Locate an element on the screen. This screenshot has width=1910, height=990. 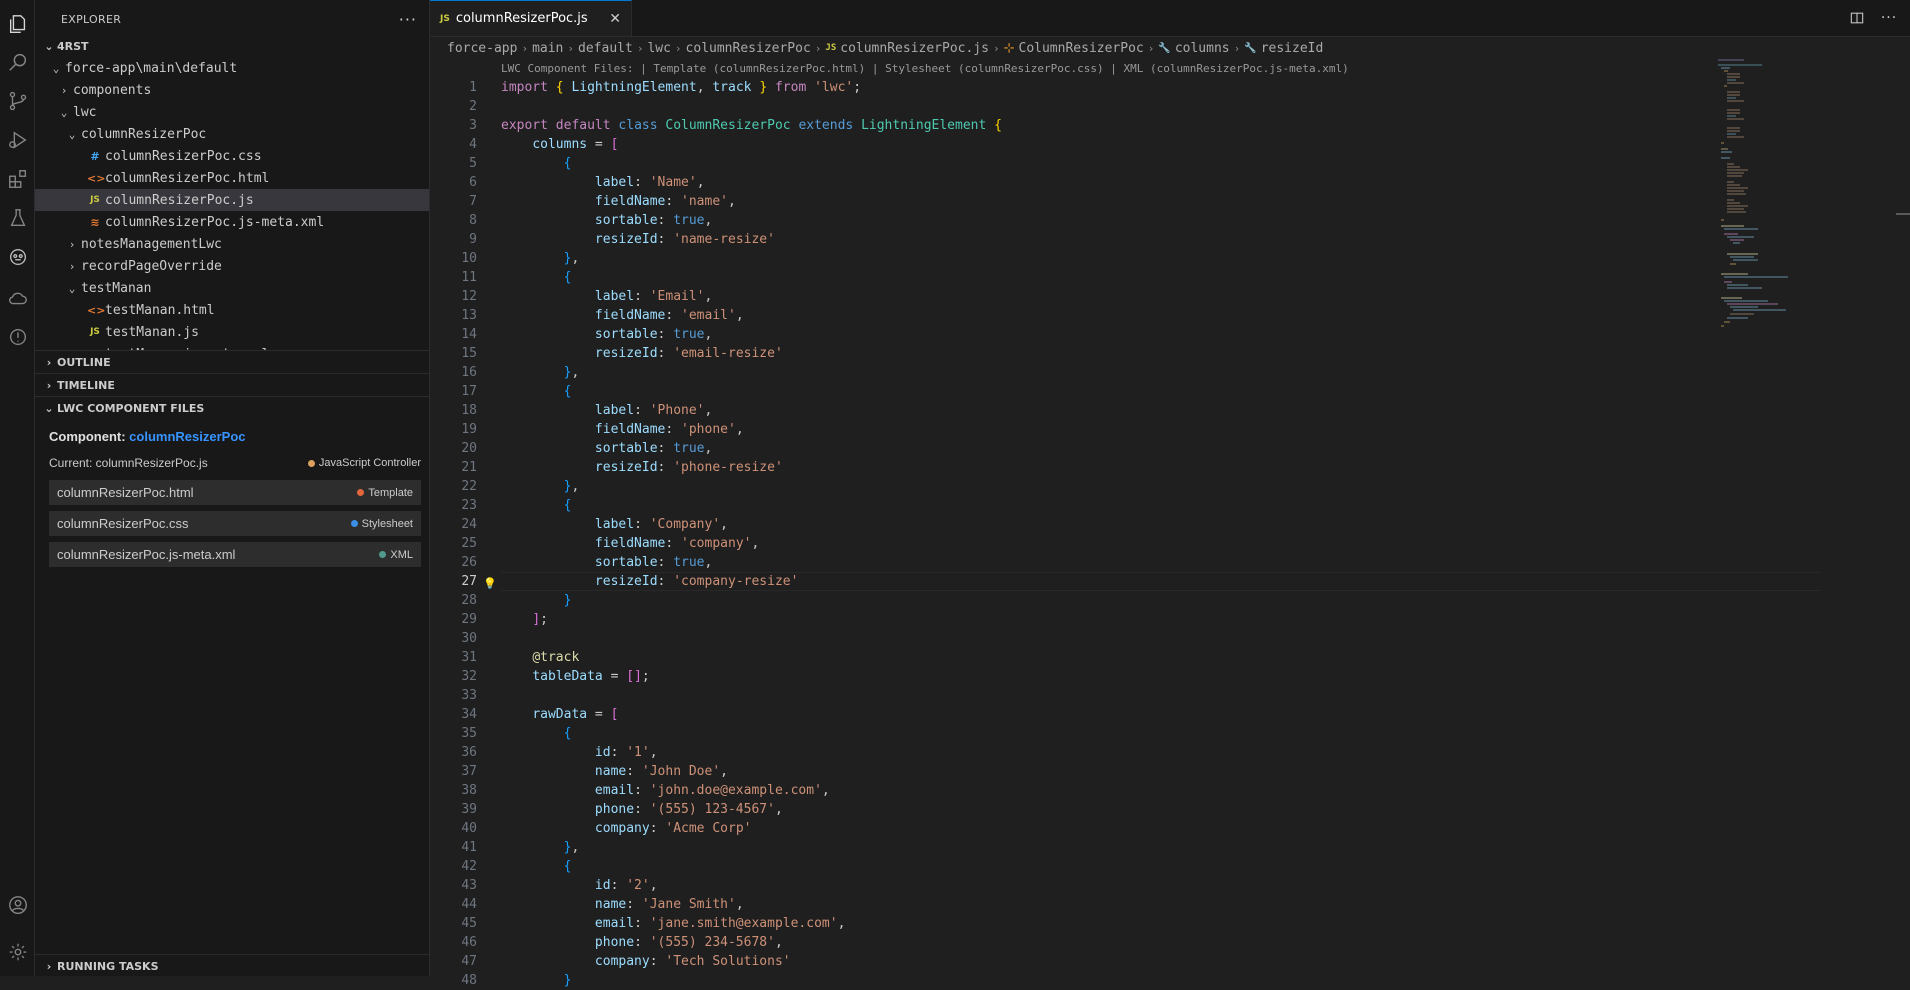
code-line: 10 }, is located at coordinates (1170, 258).